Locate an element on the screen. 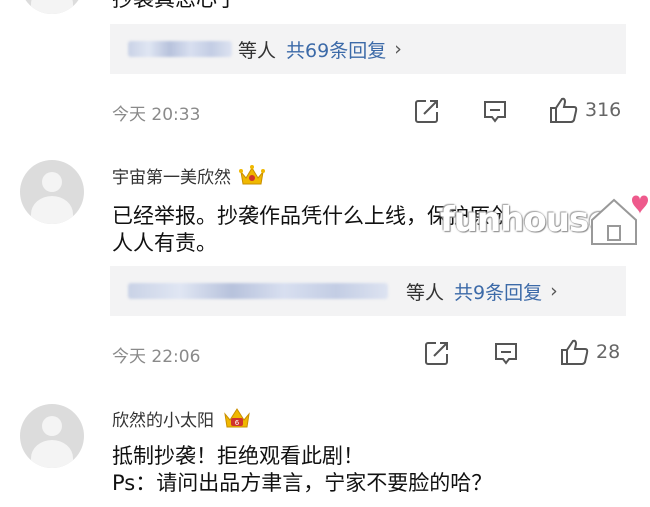  username-comment-1: 宇宙第一美欣然 is located at coordinates (188, 175).